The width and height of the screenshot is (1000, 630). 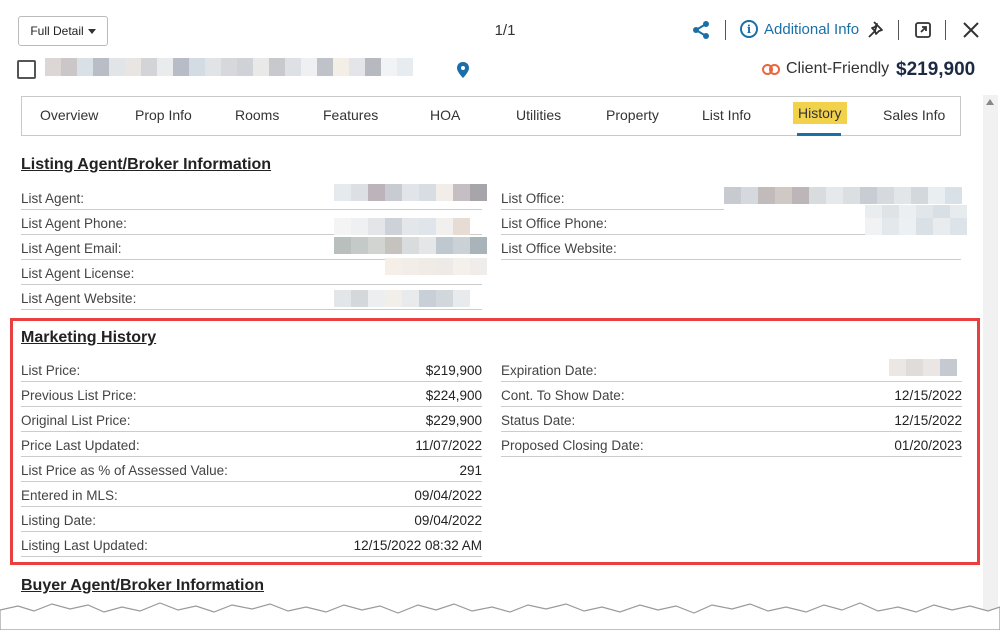 I want to click on tab-property: Property, so click(x=632, y=115).